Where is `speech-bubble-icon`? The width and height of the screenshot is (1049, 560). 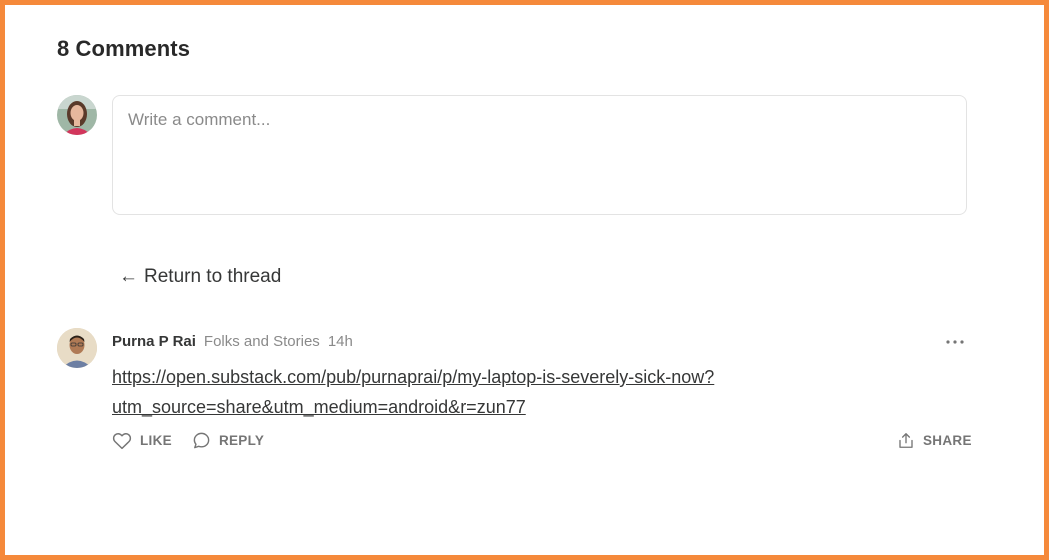
speech-bubble-icon is located at coordinates (201, 440).